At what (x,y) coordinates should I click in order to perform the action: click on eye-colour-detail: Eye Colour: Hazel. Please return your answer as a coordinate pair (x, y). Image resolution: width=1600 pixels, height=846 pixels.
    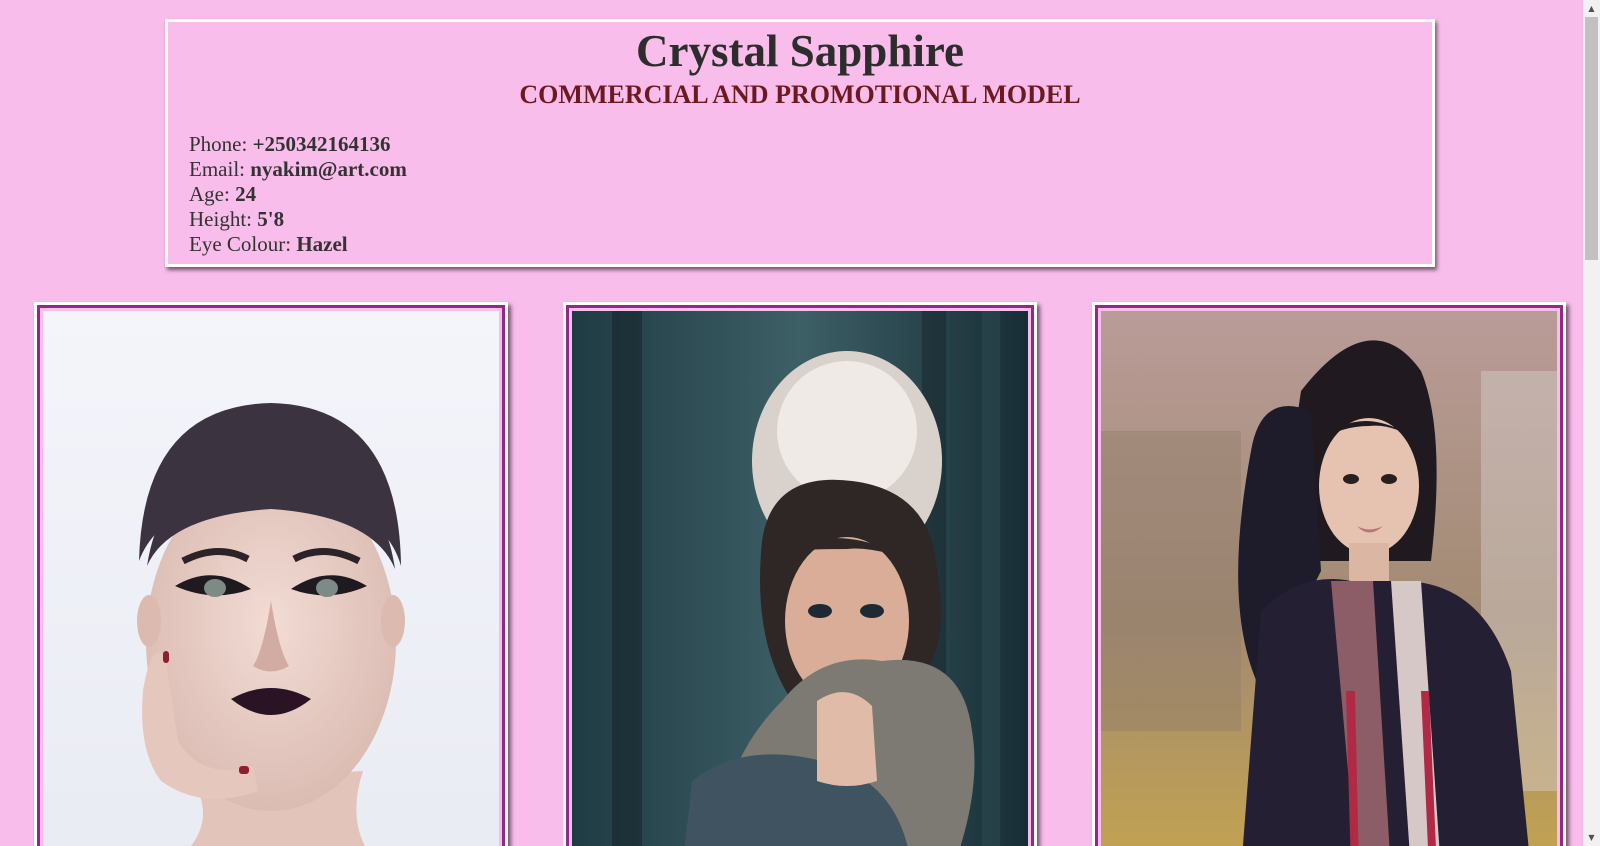
    Looking at the image, I should click on (298, 244).